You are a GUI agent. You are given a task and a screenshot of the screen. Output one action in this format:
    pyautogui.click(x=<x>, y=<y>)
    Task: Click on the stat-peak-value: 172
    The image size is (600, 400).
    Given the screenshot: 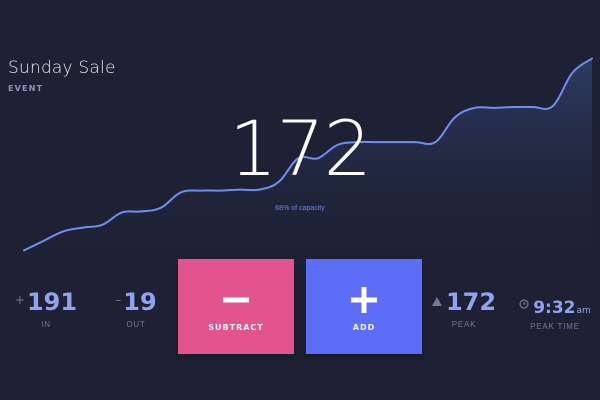 What is the action you would take?
    pyautogui.click(x=471, y=302)
    